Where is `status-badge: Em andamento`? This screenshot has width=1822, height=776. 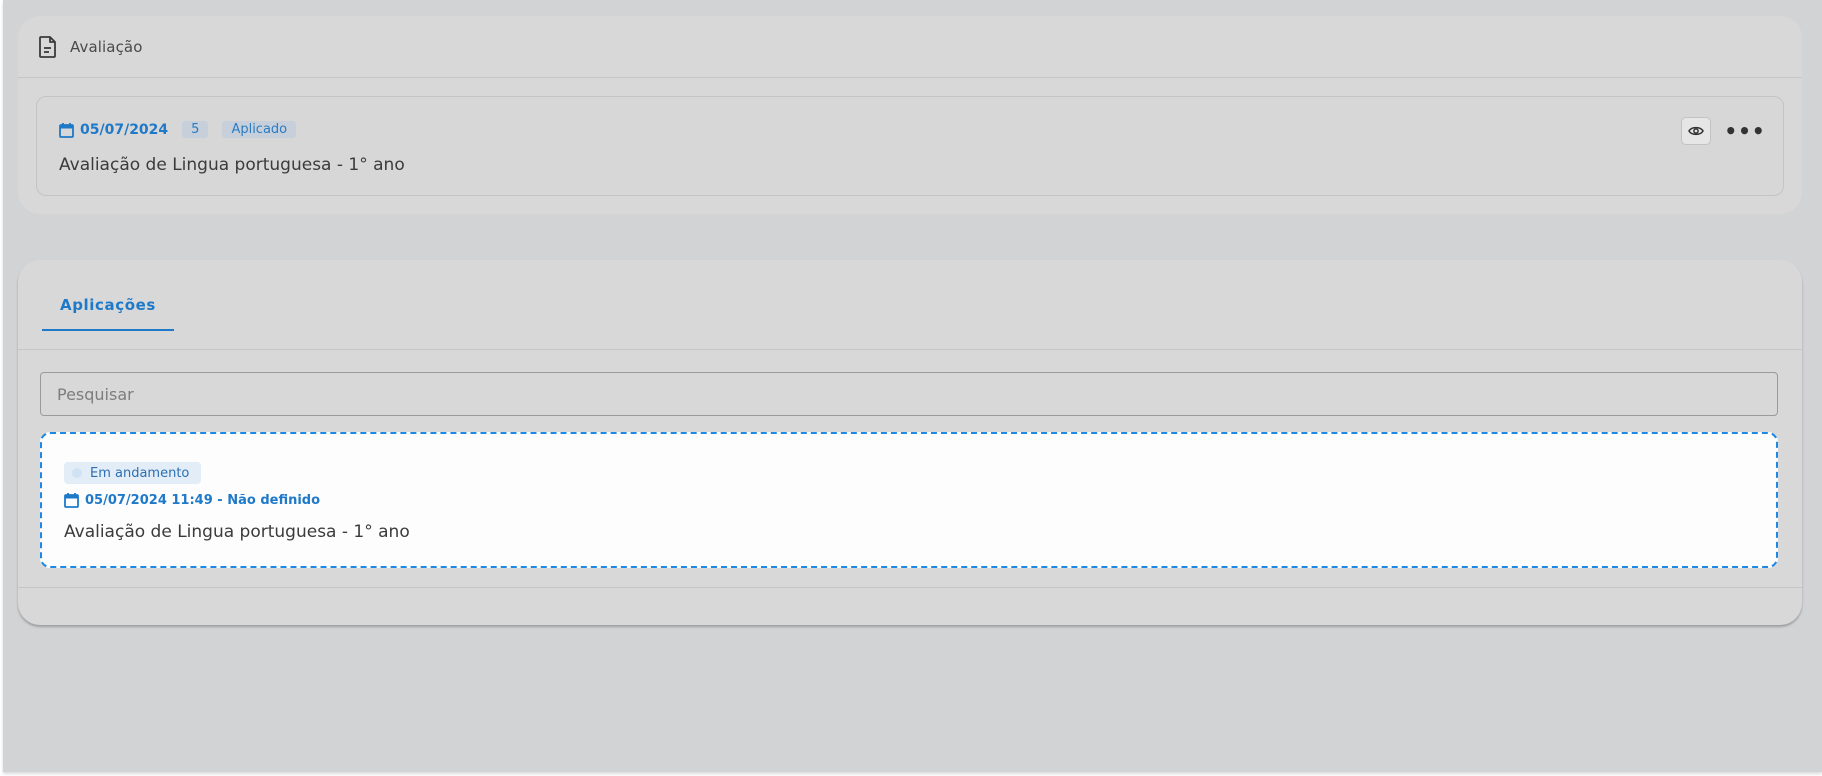
status-badge: Em andamento is located at coordinates (133, 473).